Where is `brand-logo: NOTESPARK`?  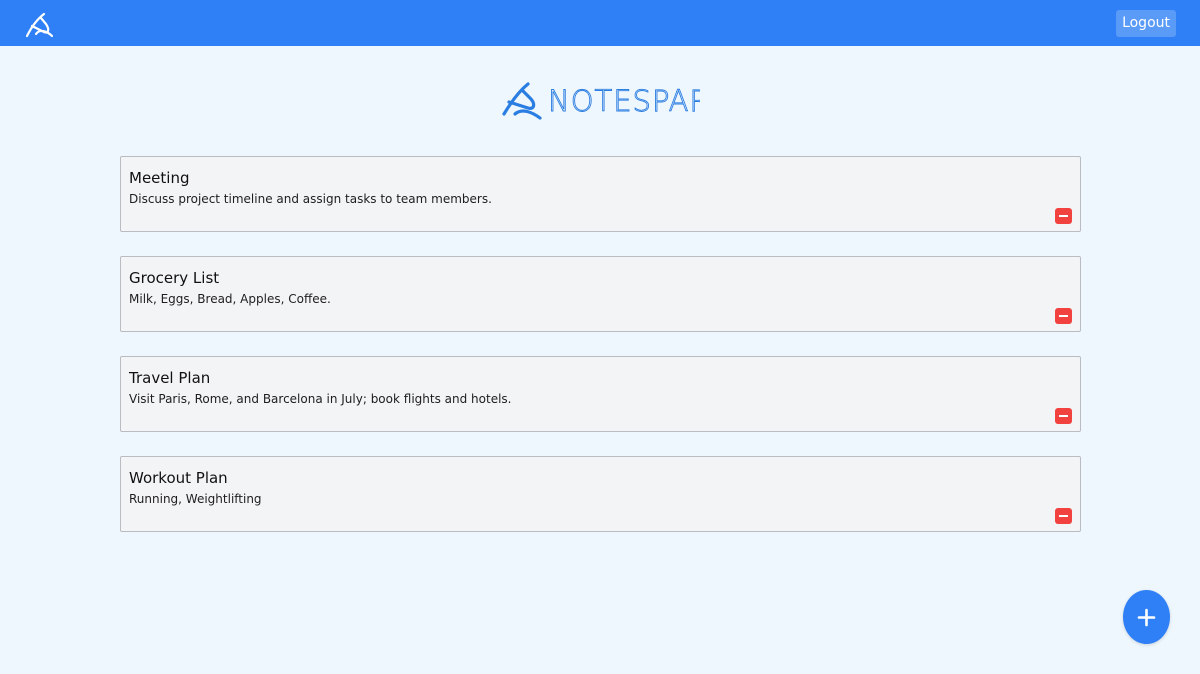
brand-logo: NOTESPARK is located at coordinates (615, 100).